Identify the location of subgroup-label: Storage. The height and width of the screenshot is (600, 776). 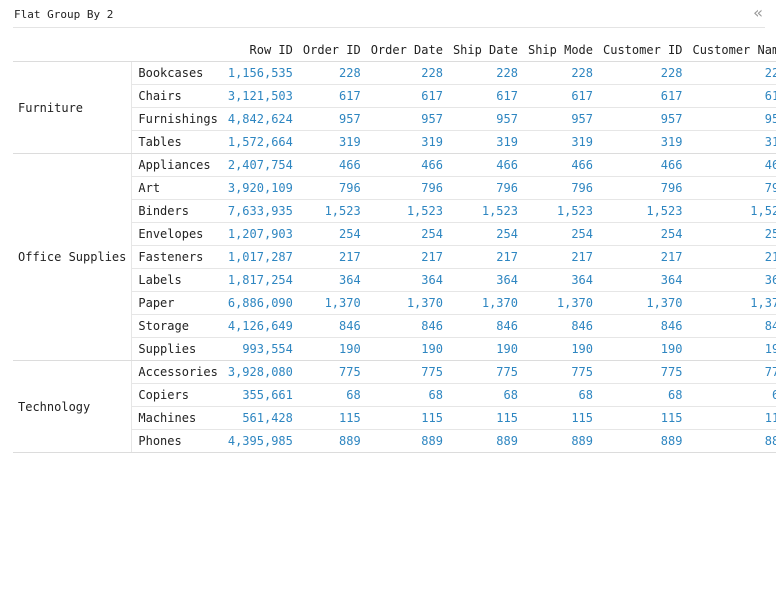
(177, 326).